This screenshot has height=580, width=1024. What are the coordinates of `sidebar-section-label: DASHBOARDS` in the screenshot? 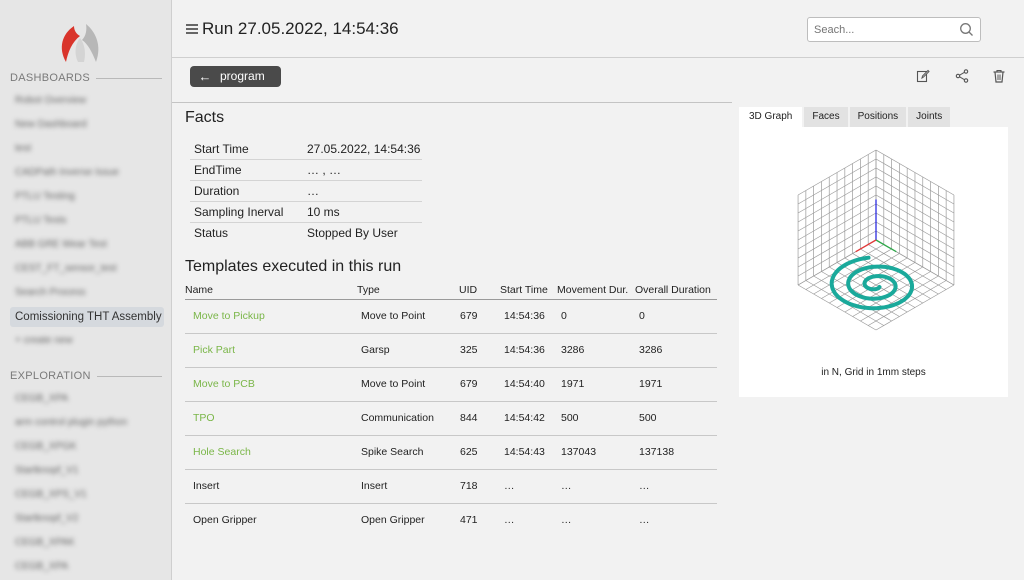 It's located at (50, 78).